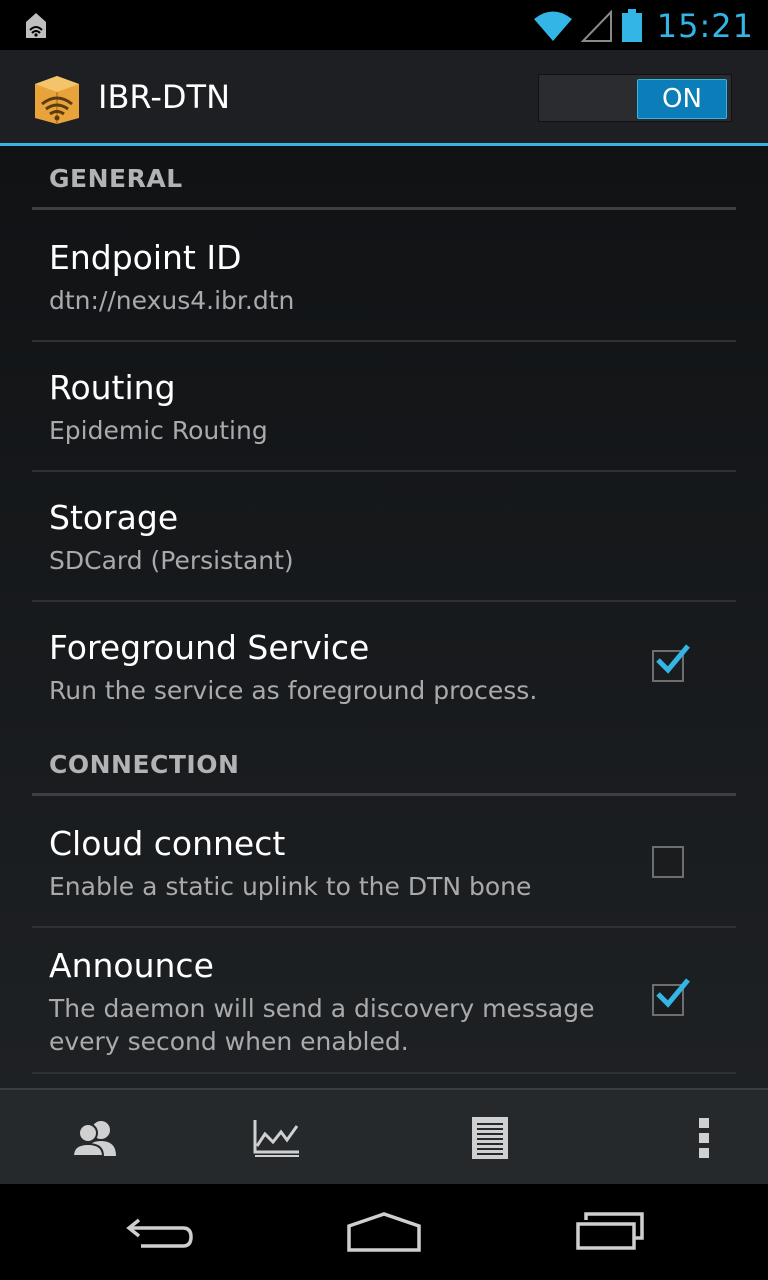 This screenshot has height=1280, width=768. I want to click on neighbors-button, so click(96, 1138).